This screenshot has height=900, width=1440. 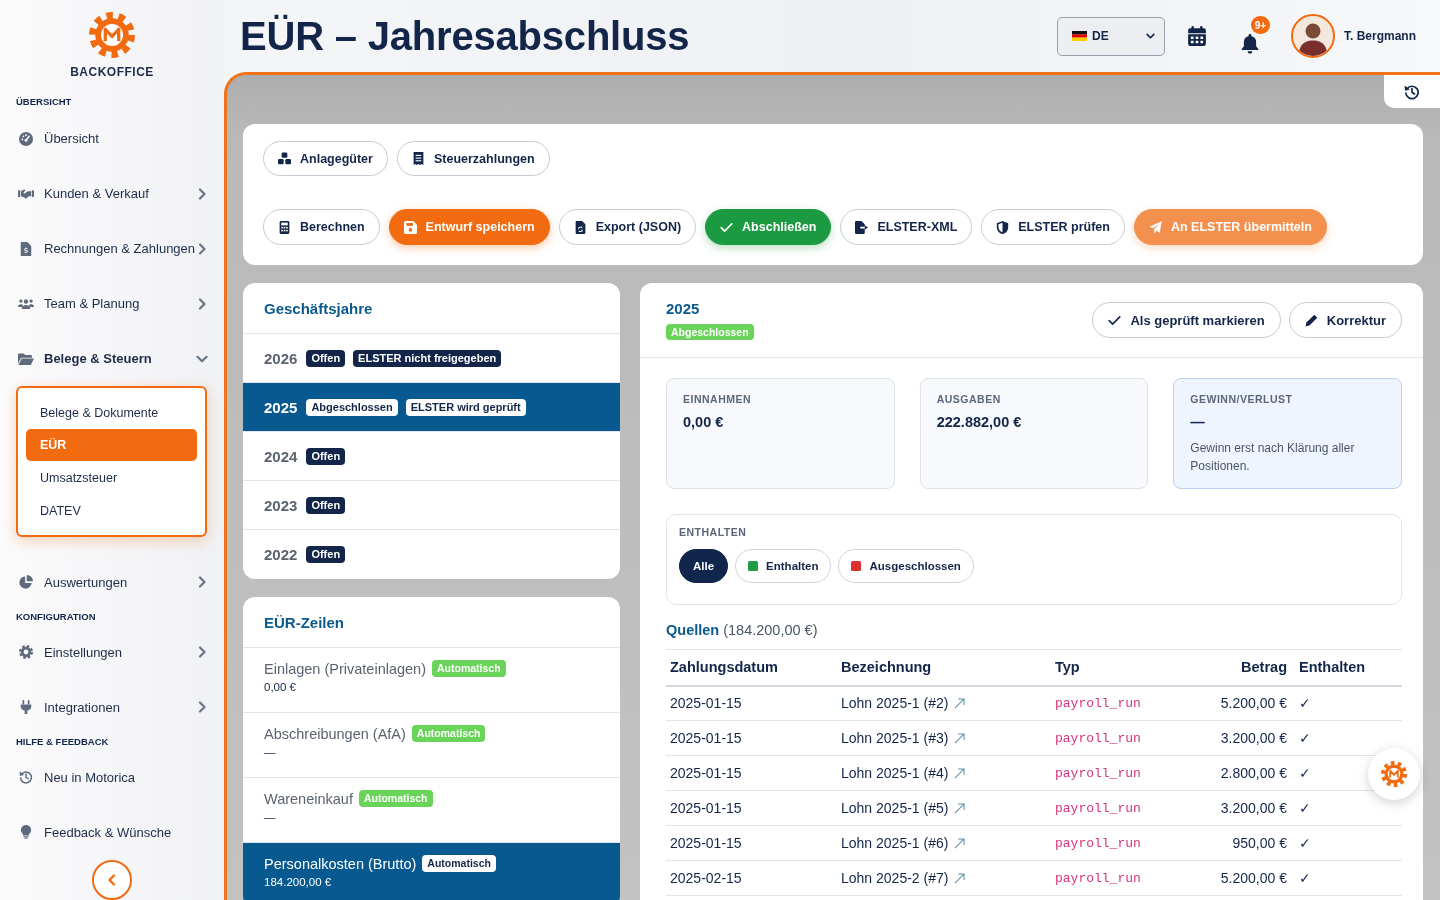 I want to click on payroll-link: Lohn 2025-2 (#7), so click(x=903, y=878).